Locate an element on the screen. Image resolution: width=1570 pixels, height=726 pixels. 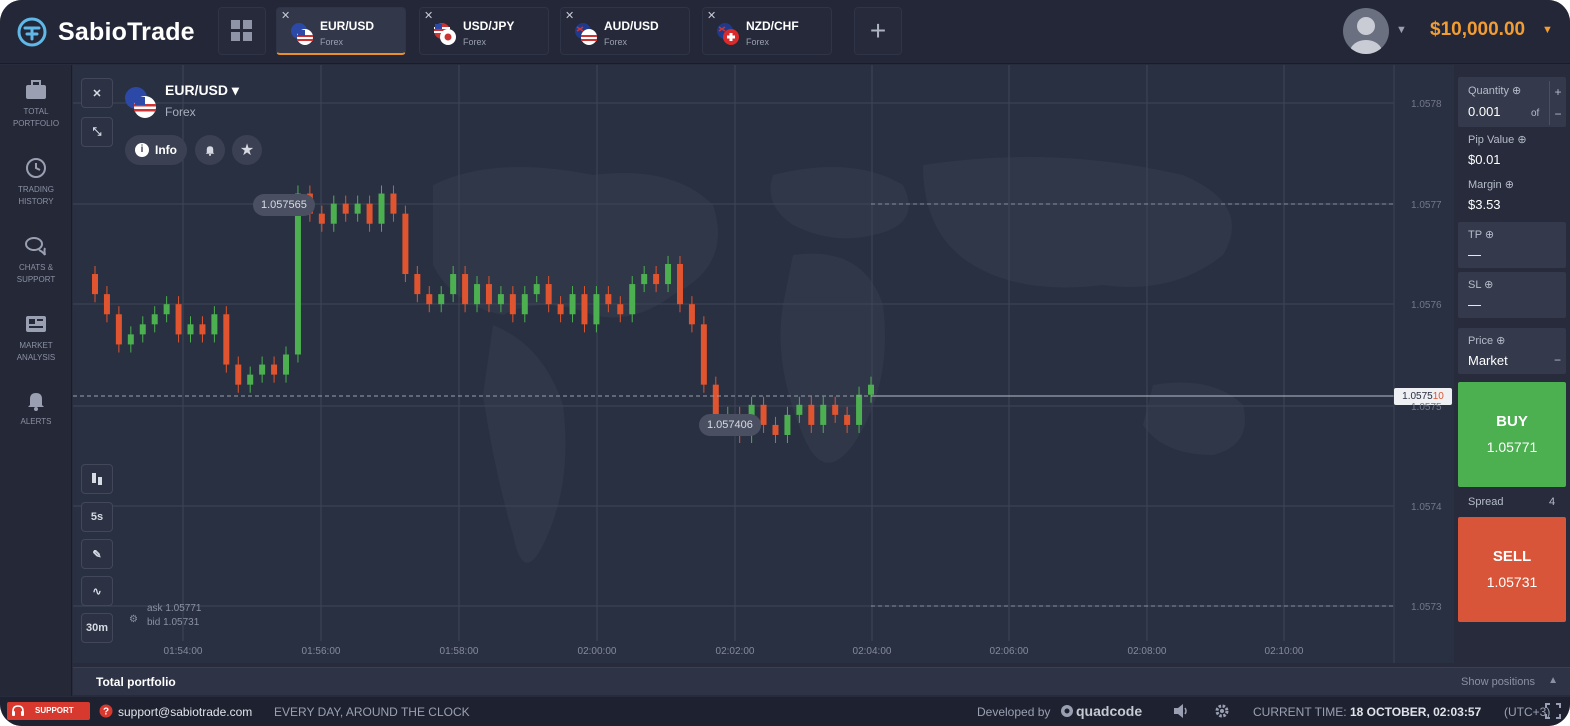
collapse-chart-button: ⤡ is located at coordinates (97, 132).